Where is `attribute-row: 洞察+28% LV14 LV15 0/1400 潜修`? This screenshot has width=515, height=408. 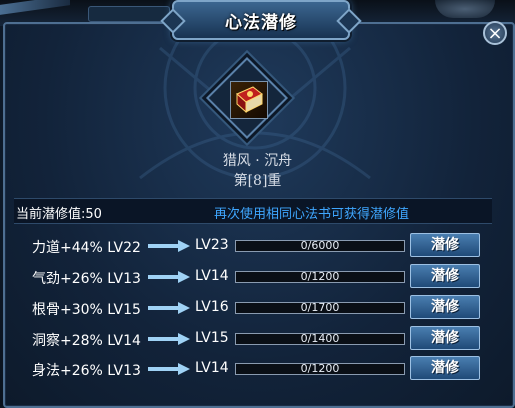 attribute-row: 洞察+28% LV14 LV15 0/1400 潜修 is located at coordinates (257, 339).